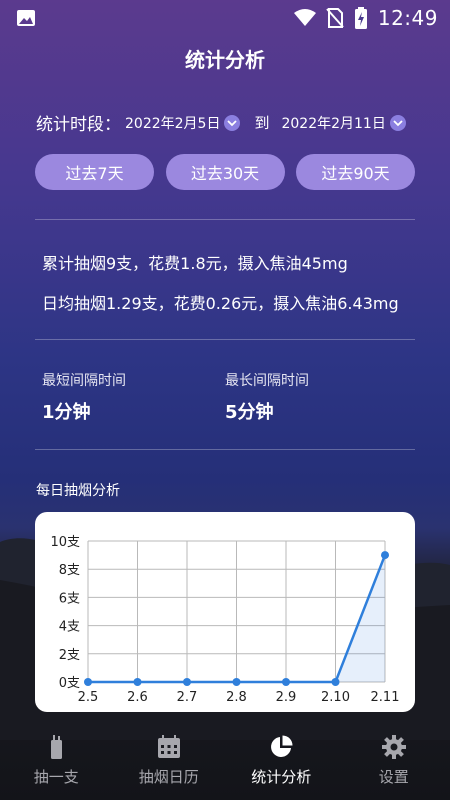 The image size is (450, 800). Describe the element at coordinates (267, 397) in the screenshot. I see `longest-interval: 最长间隔时间 5分钟` at that location.